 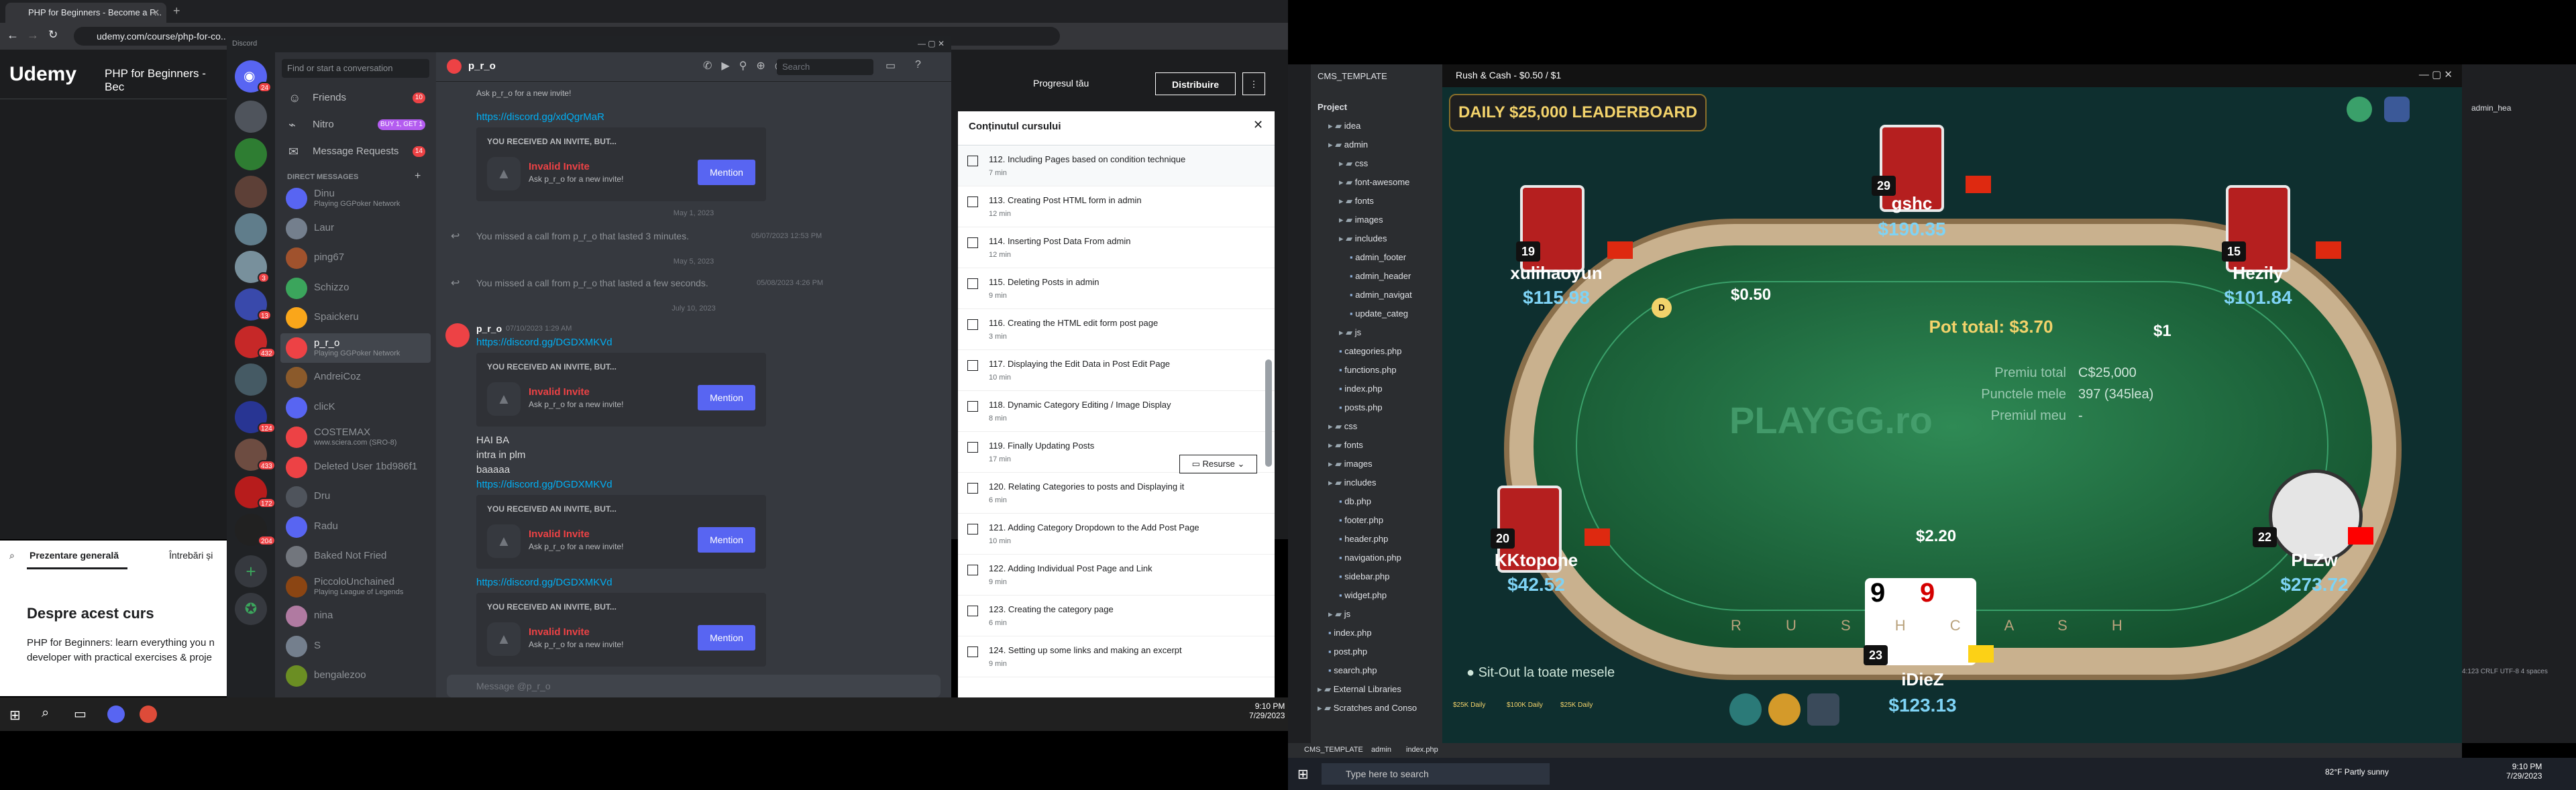 I want to click on tab-questions: Întrebări și, so click(x=191, y=555).